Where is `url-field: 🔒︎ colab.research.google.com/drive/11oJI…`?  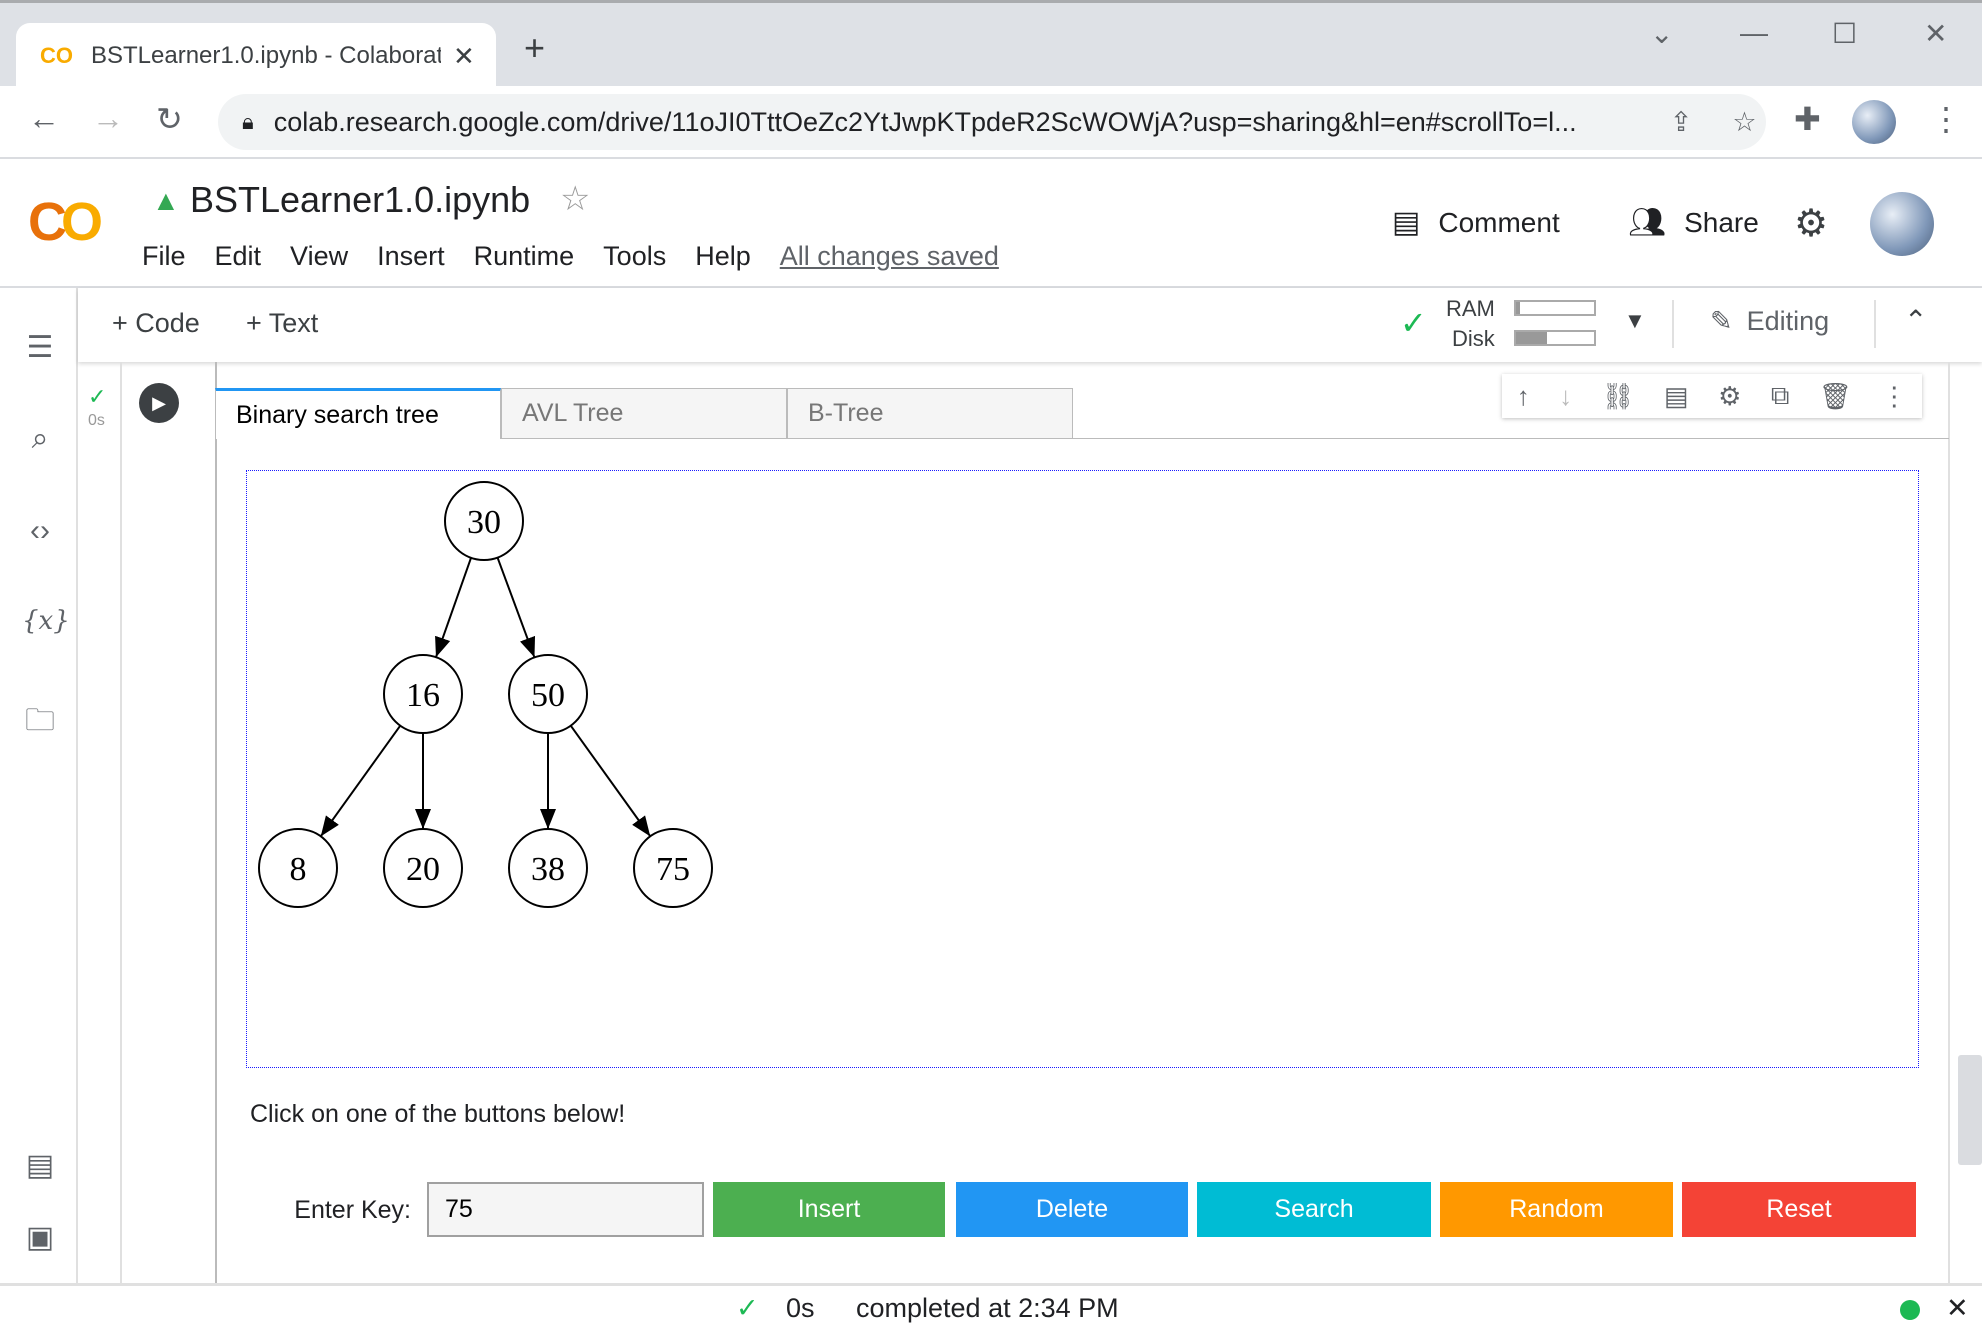
url-field: 🔒︎ colab.research.google.com/drive/11oJI… is located at coordinates (992, 122).